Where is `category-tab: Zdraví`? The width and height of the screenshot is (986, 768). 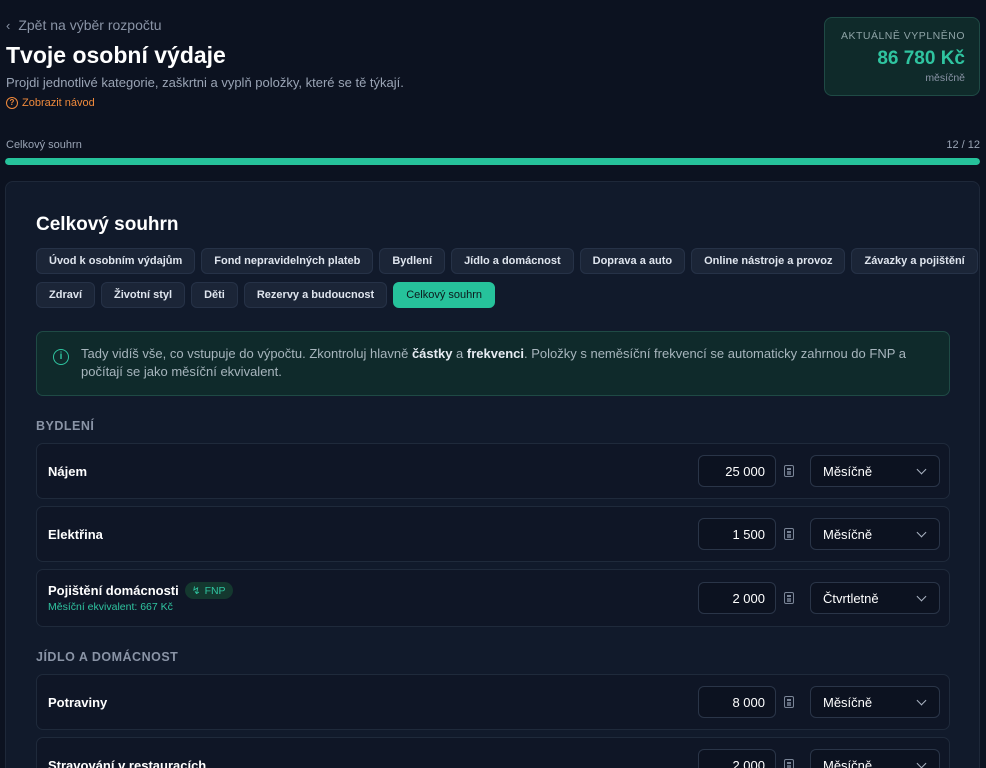
category-tab: Zdraví is located at coordinates (66, 295).